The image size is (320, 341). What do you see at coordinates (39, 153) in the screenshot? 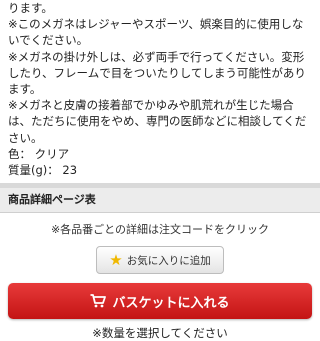
I see `color-spec: 色： クリア` at bounding box center [39, 153].